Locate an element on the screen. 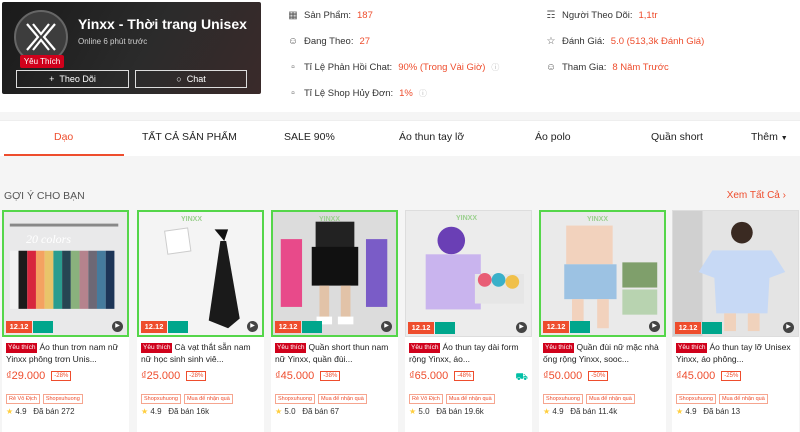 This screenshot has height=432, width=800. product-price: ₫45.000 -38% is located at coordinates (308, 376).